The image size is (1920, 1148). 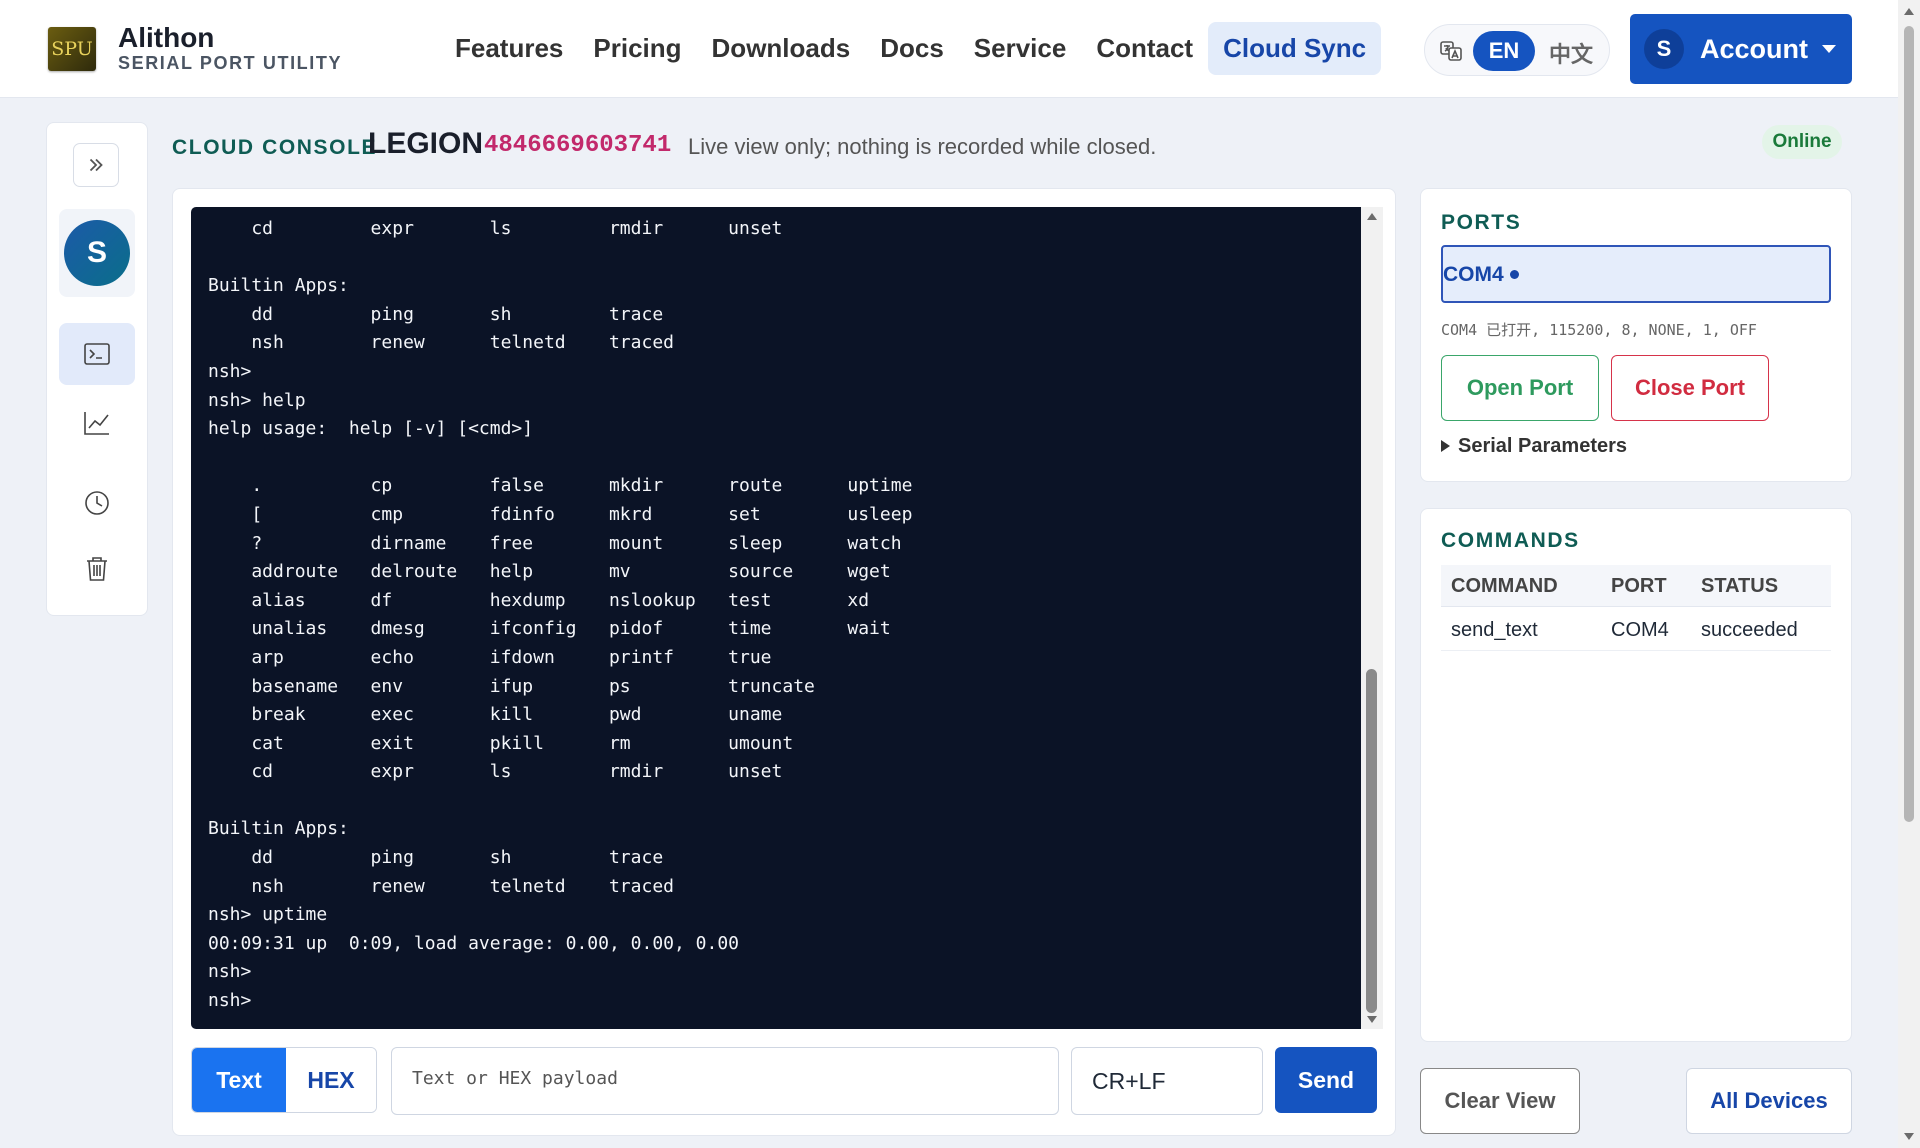 What do you see at coordinates (1909, 424) in the screenshot?
I see `page-scroll-thumb` at bounding box center [1909, 424].